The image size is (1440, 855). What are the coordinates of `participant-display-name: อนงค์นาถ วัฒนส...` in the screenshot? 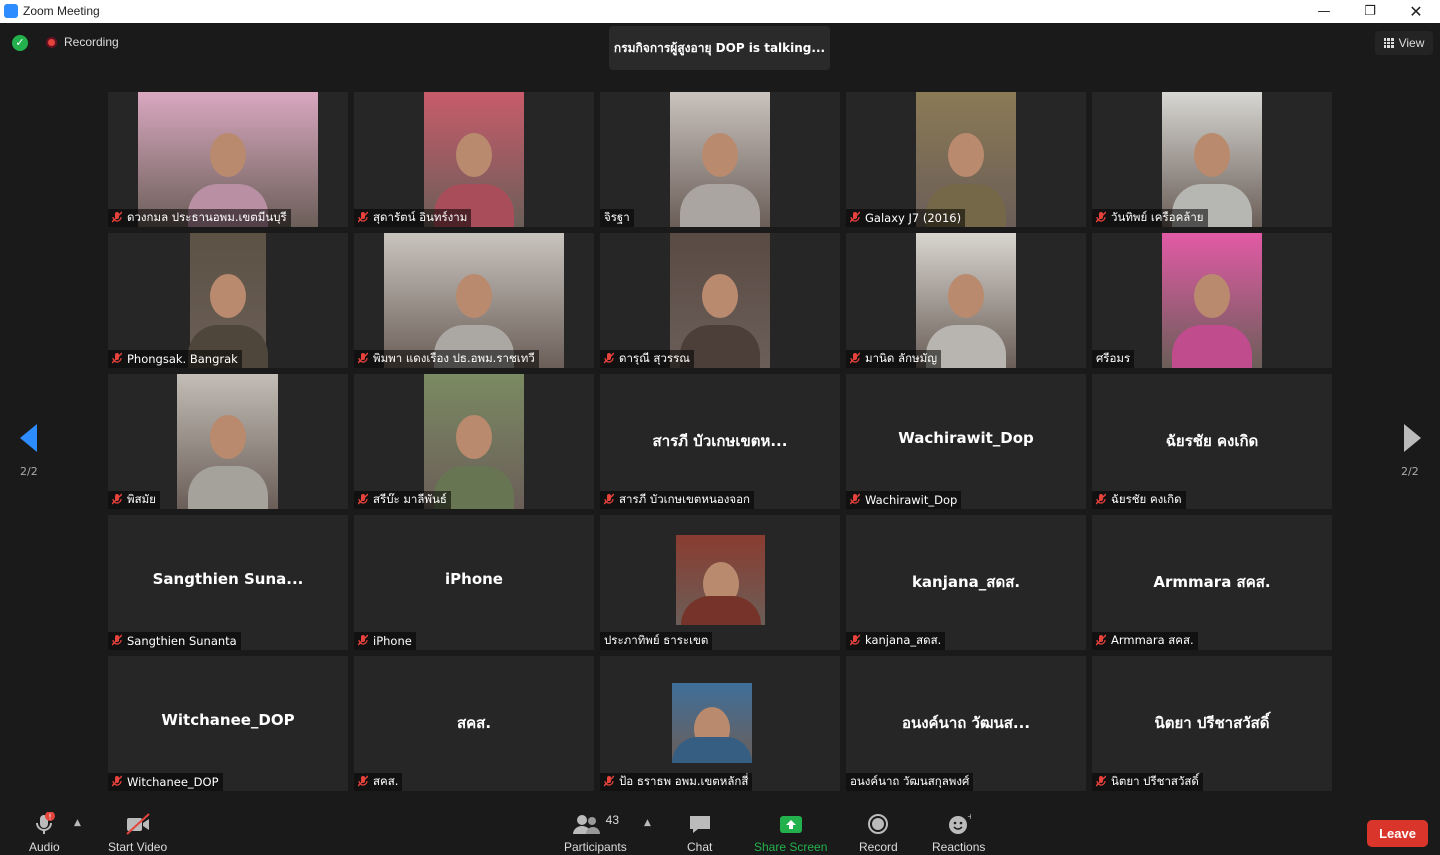 It's located at (966, 723).